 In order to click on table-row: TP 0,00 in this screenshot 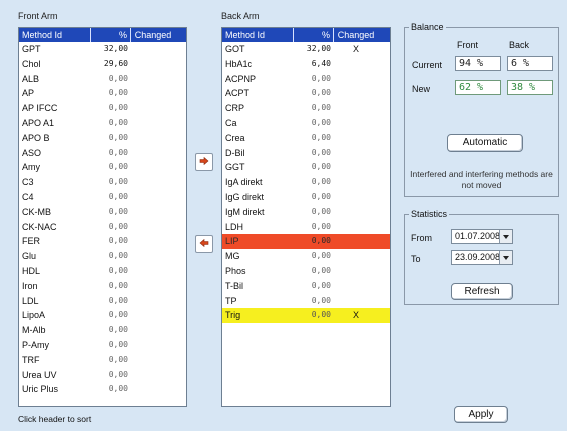, I will do `click(306, 301)`.